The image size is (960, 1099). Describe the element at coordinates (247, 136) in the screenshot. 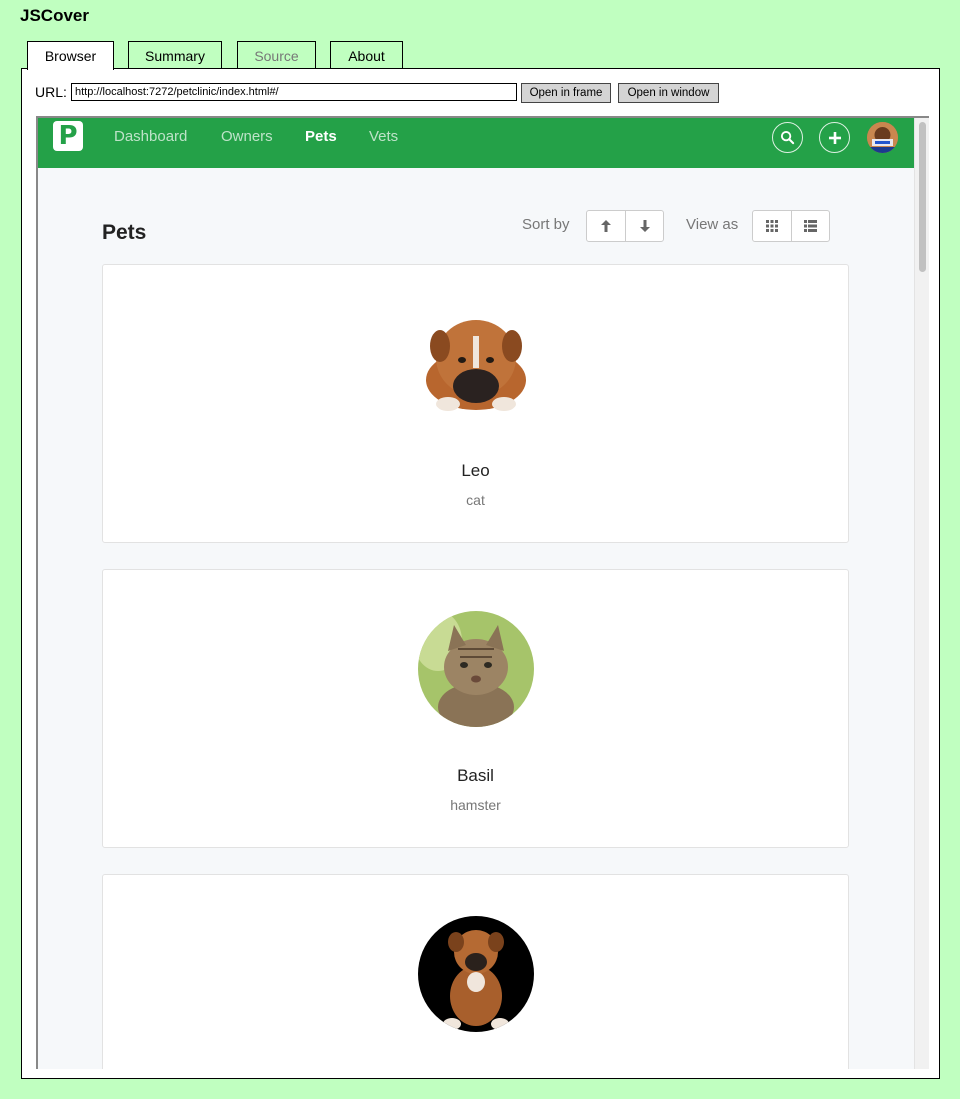

I see `nav-owners: Owners` at that location.